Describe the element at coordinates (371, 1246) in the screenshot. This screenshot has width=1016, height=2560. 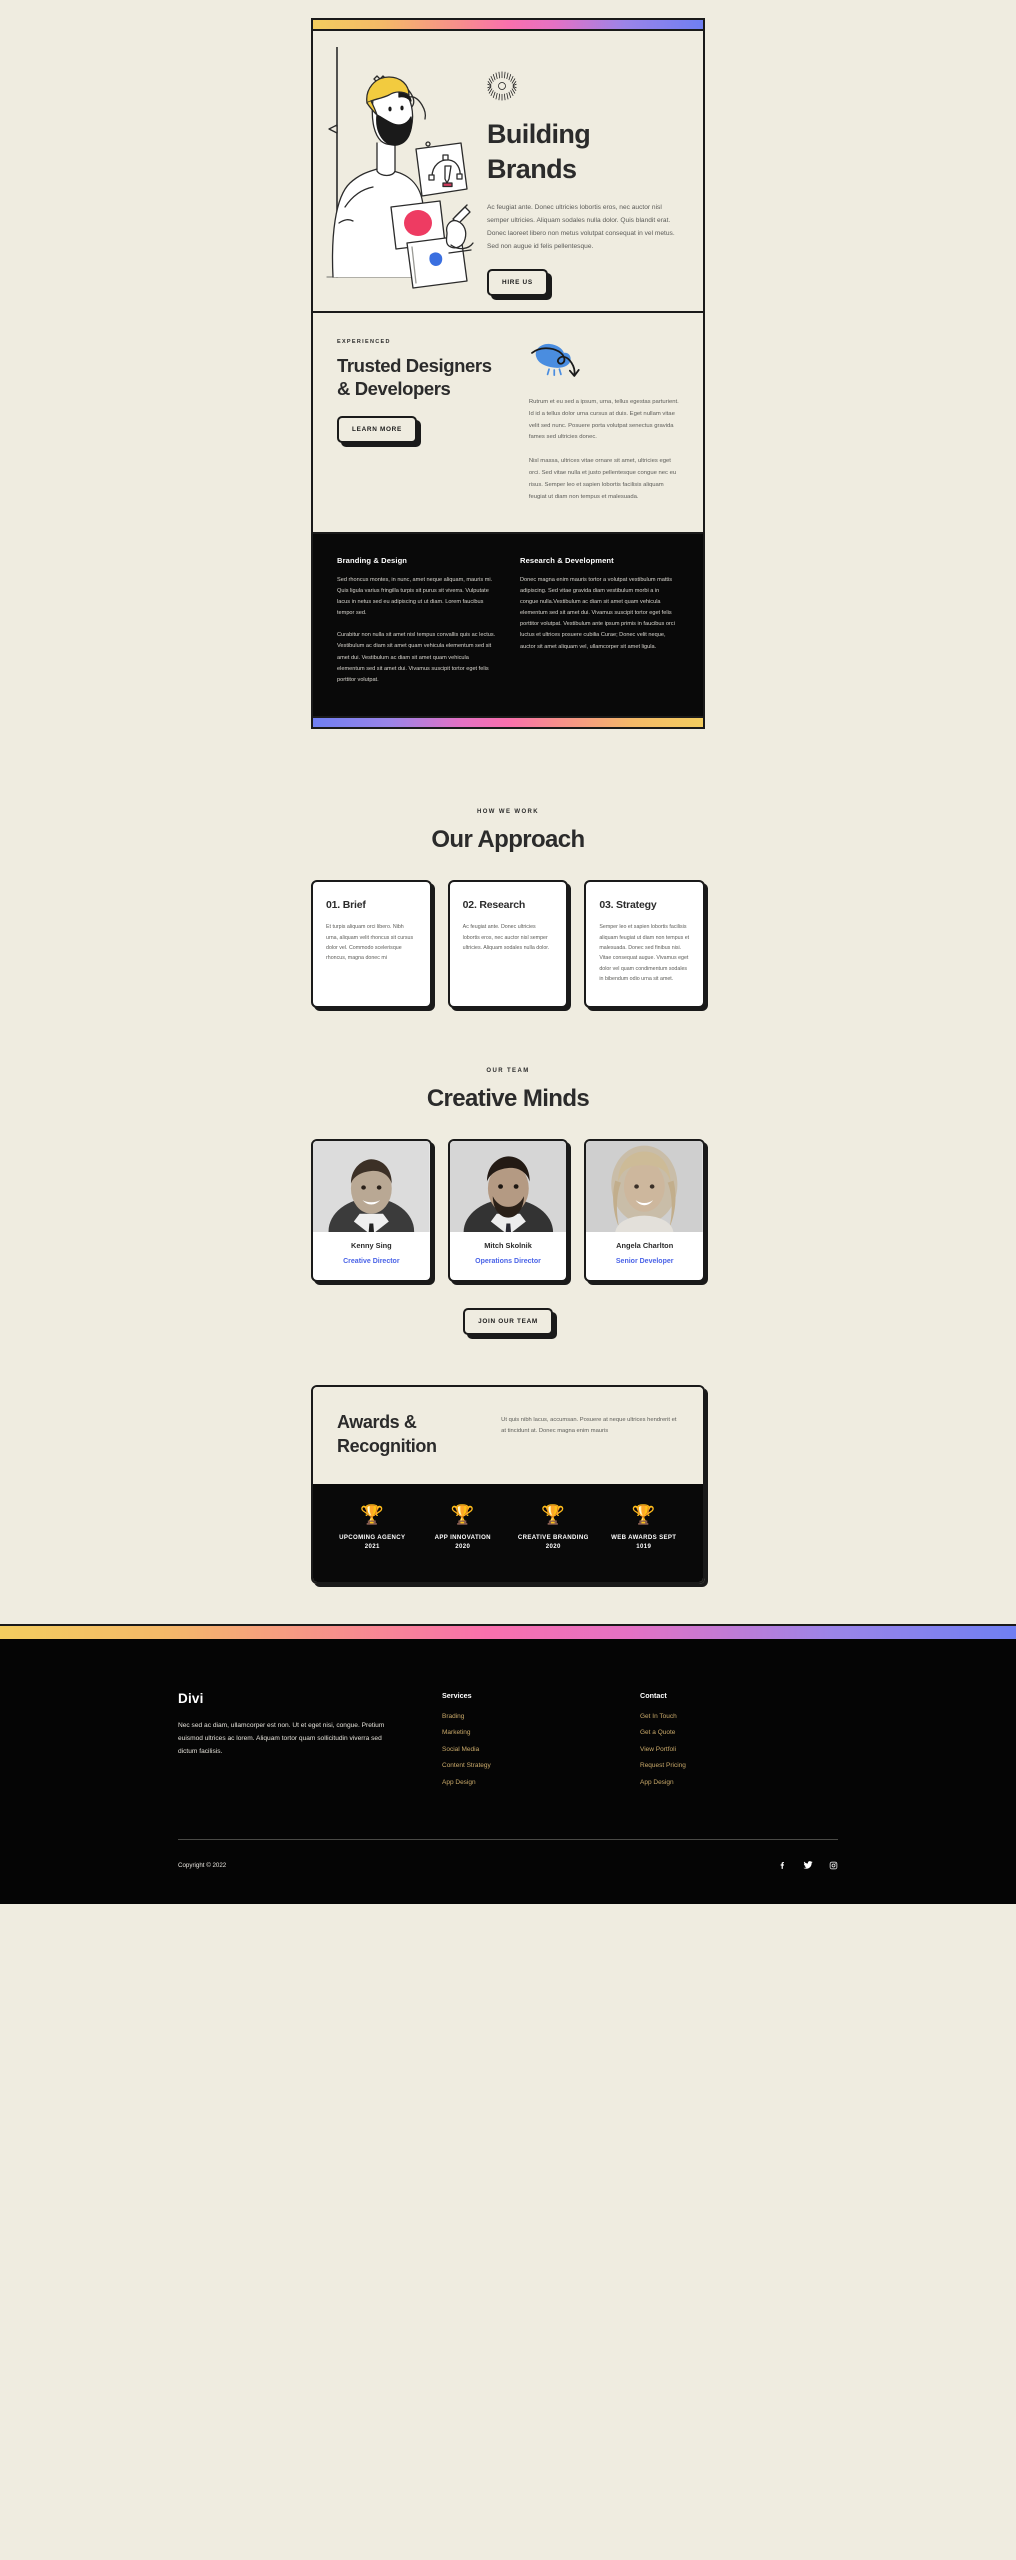
I see `team-member-name: Kenny Sing` at that location.